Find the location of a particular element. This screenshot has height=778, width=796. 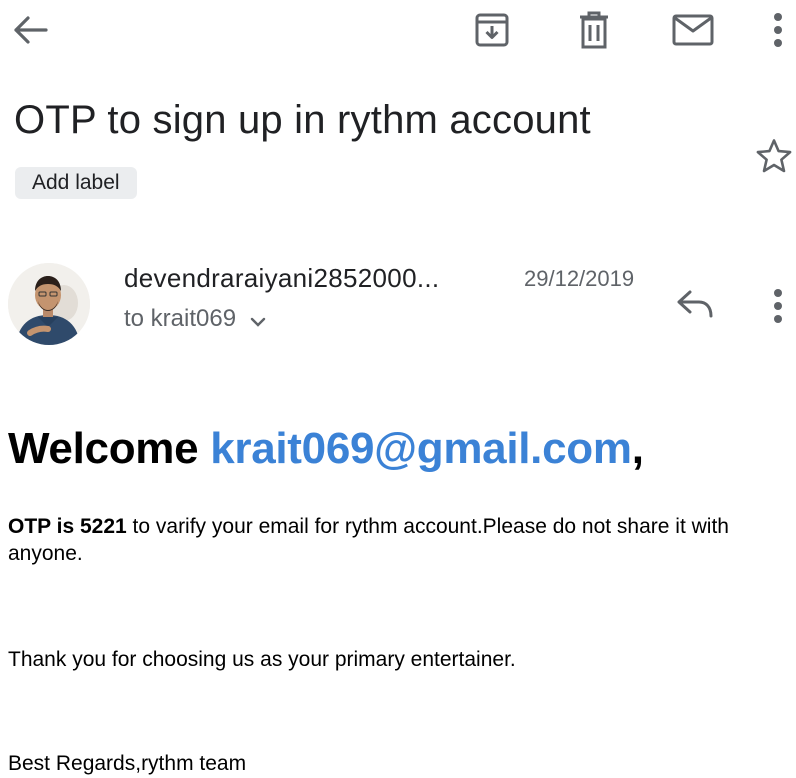

otp-code: OTP is 5221 is located at coordinates (67, 526).